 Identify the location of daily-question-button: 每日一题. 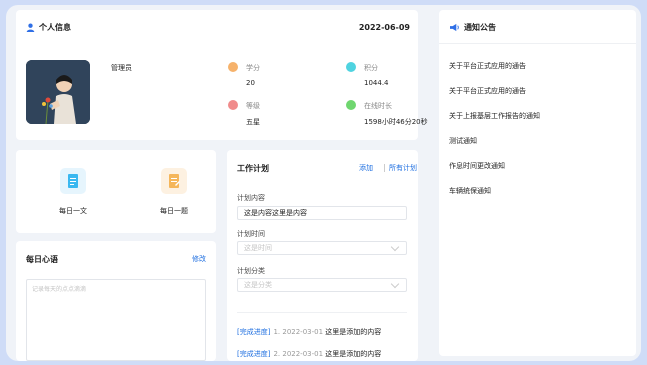
(174, 192).